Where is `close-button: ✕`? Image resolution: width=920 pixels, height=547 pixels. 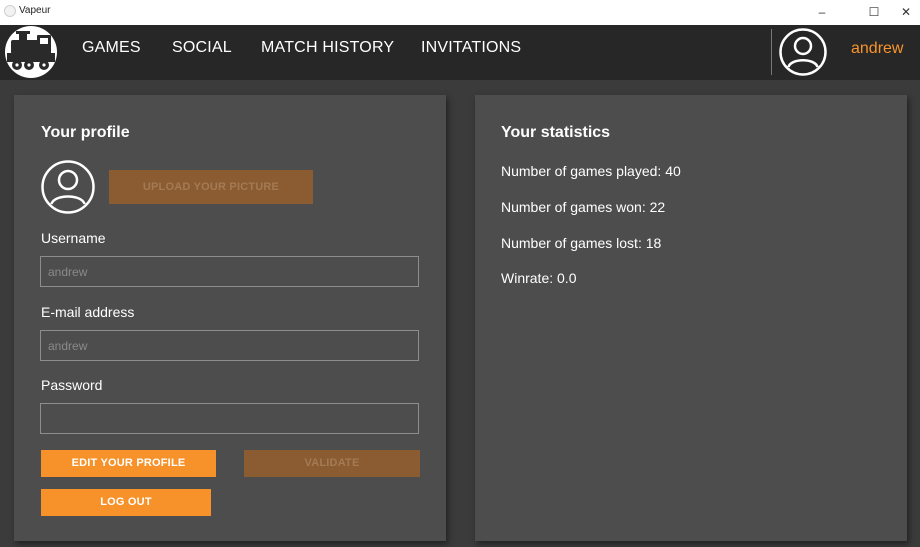
close-button: ✕ is located at coordinates (906, 12).